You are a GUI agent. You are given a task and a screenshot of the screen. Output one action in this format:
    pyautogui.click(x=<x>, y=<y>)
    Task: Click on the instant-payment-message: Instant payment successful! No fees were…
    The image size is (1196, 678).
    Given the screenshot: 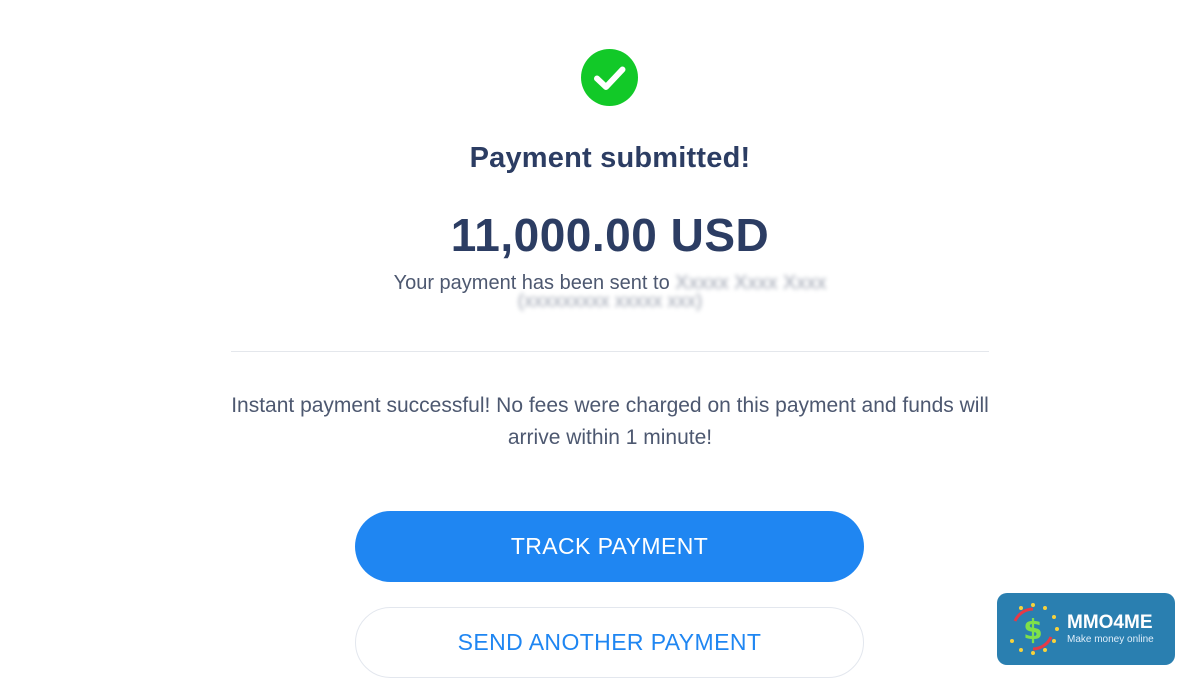 What is the action you would take?
    pyautogui.click(x=610, y=421)
    